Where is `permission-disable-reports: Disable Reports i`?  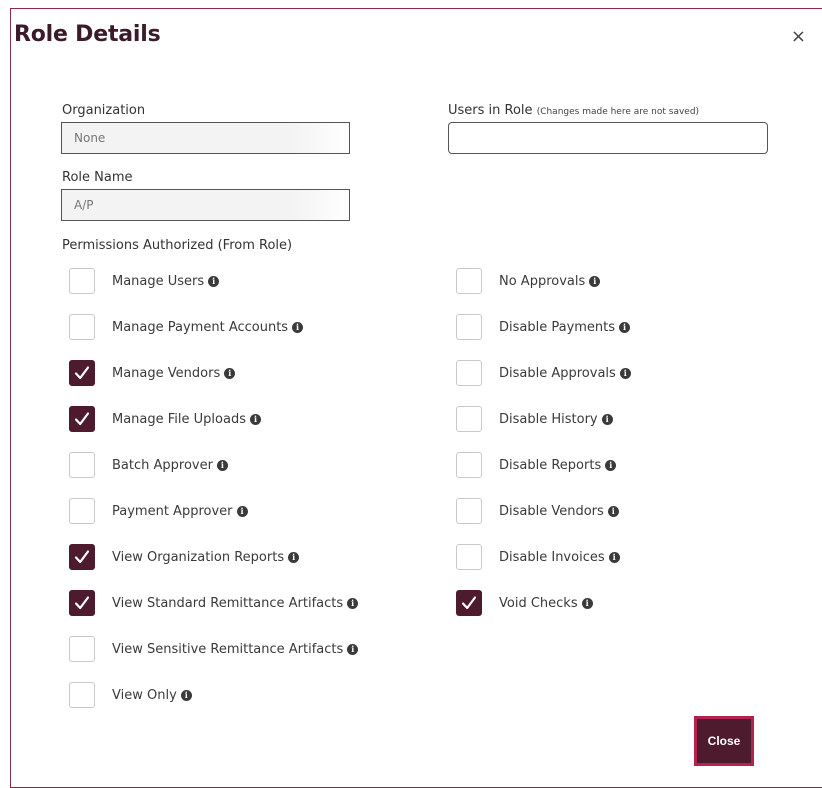
permission-disable-reports: Disable Reports i is located at coordinates (536, 465).